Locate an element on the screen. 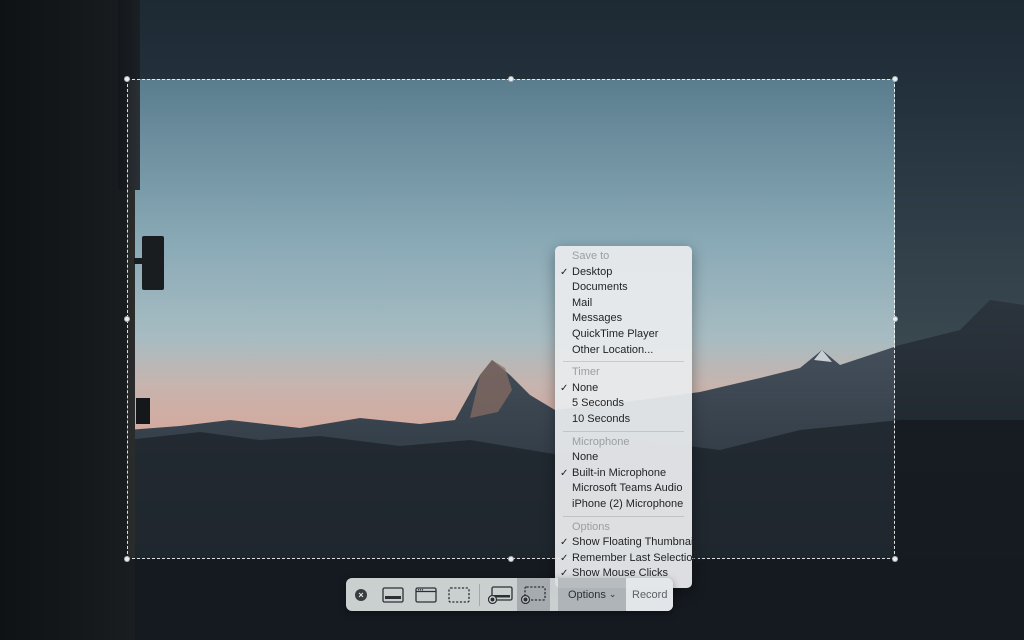  menu-item-desktop: ✓ Desktop is located at coordinates (623, 273).